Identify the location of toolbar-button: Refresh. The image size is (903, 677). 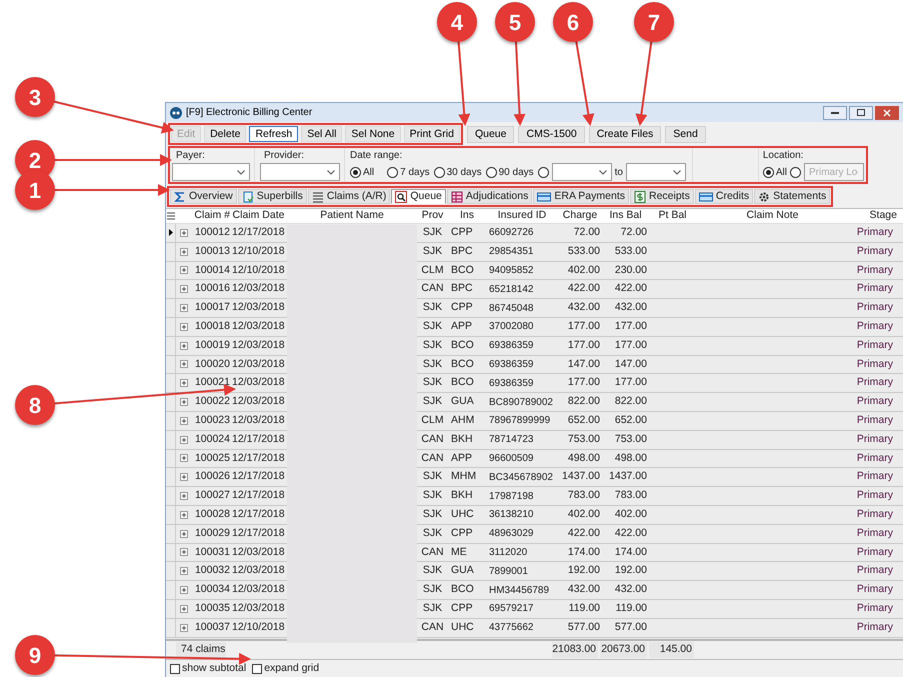
(273, 134).